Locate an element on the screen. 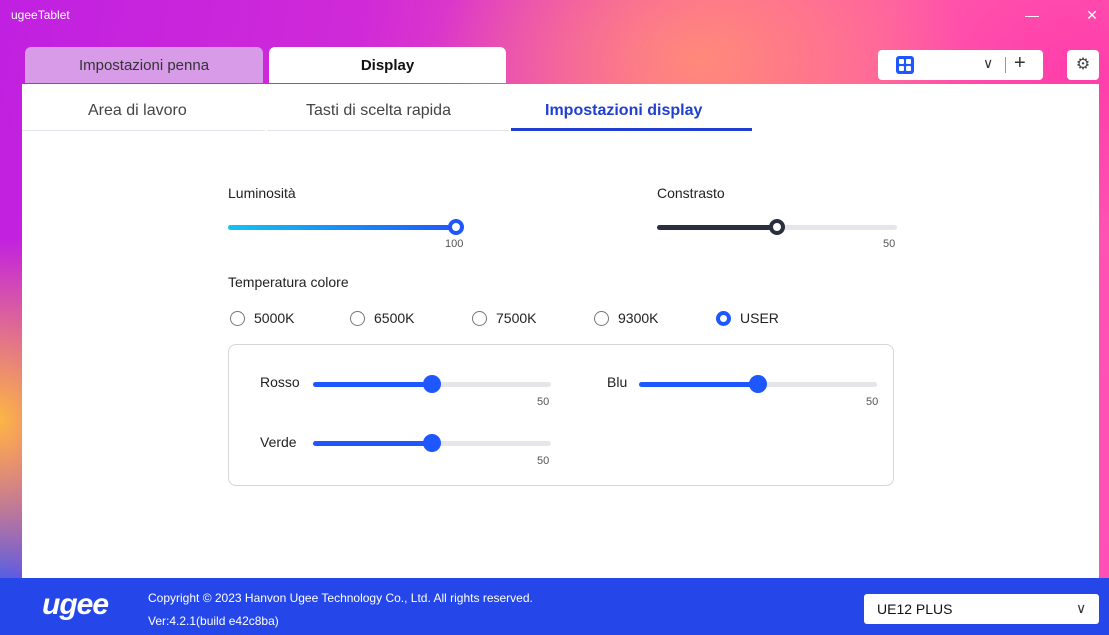 Image resolution: width=1109 pixels, height=635 pixels. blue-value: 50 is located at coordinates (872, 402).